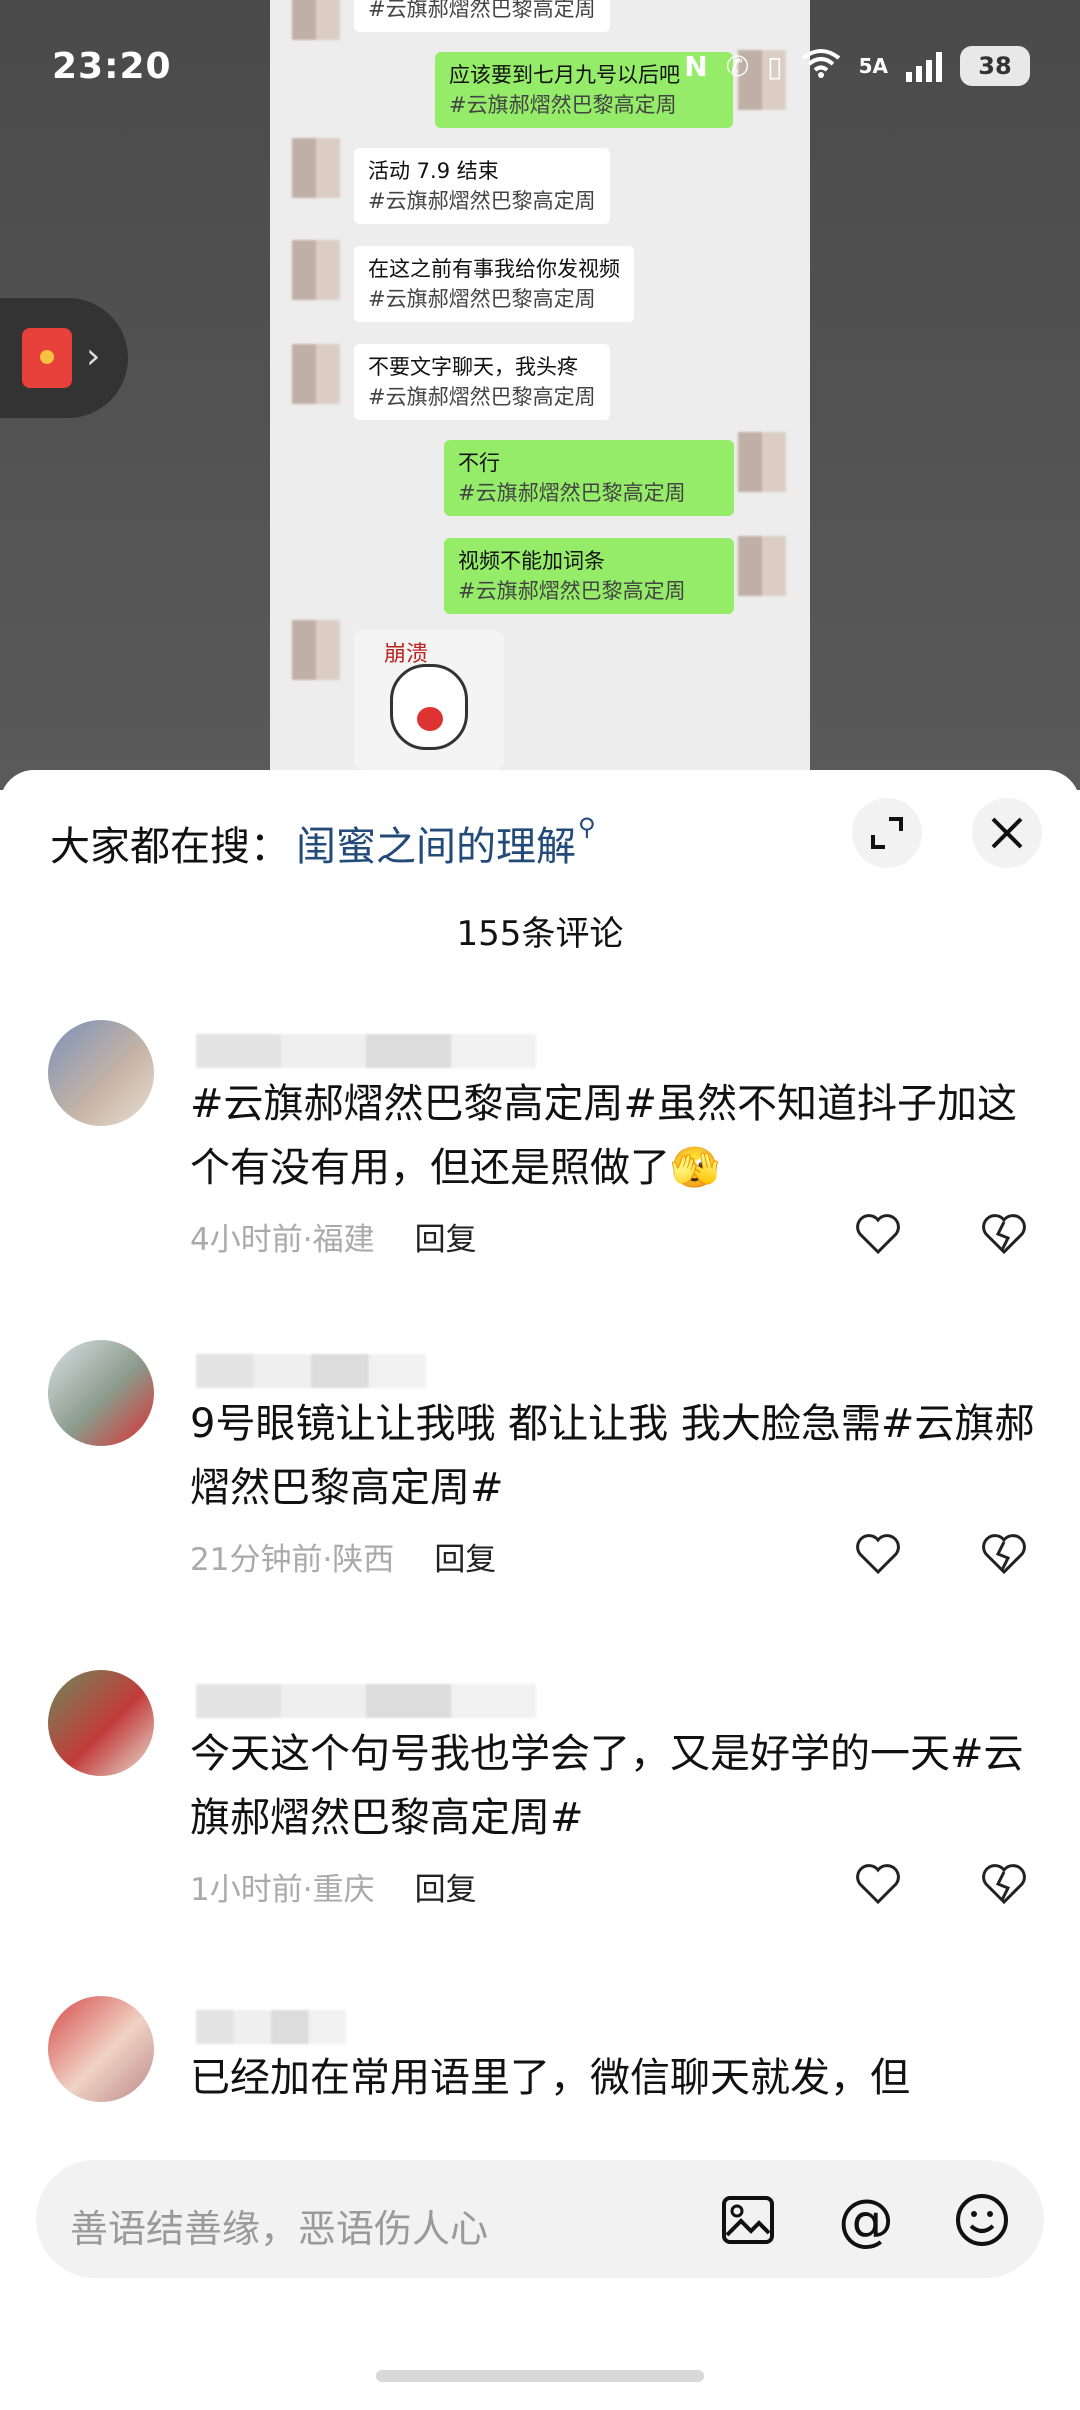 The image size is (1080, 2410). I want to click on chat-bubble: 不行 #云旗郝熠然巴黎高定周, so click(589, 478).